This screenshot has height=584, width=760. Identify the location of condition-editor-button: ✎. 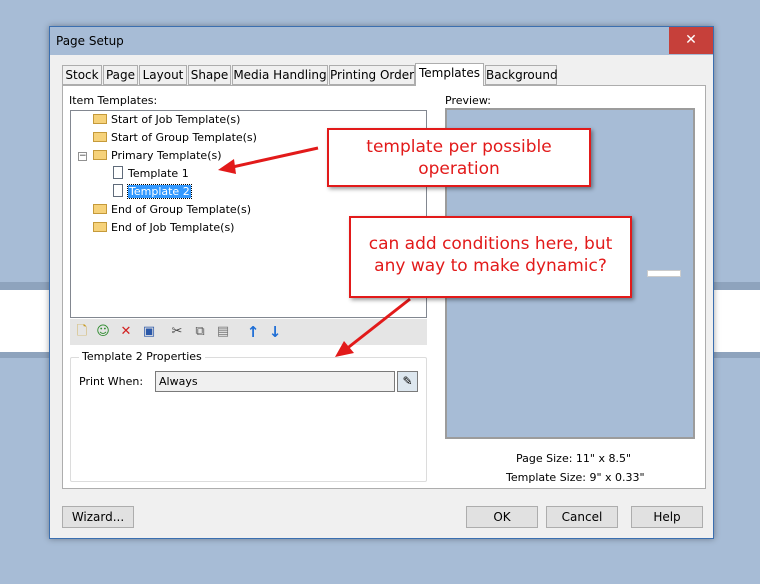
(407, 381).